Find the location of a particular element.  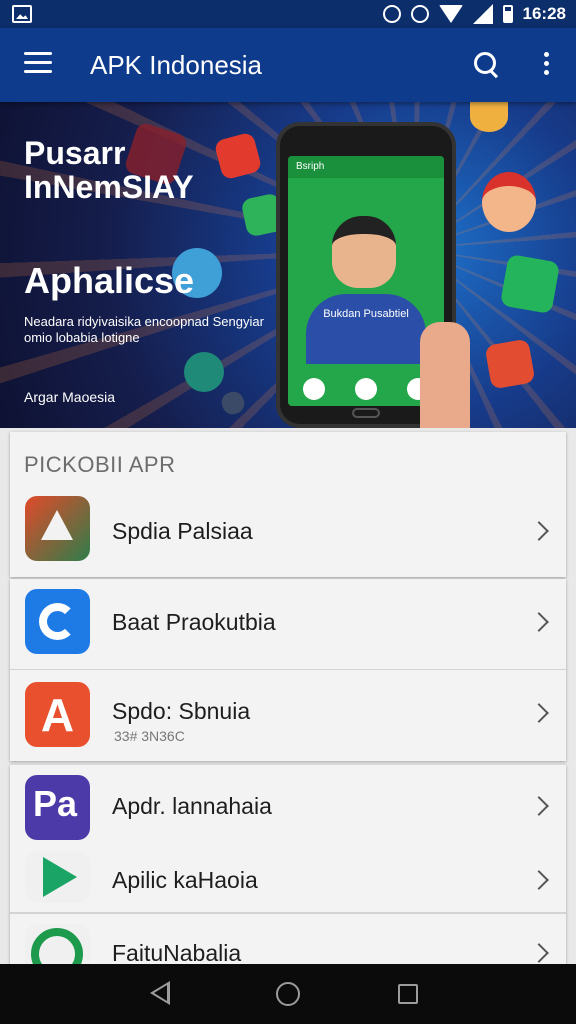

list-item-label: FaituNabalia is located at coordinates (177, 952).